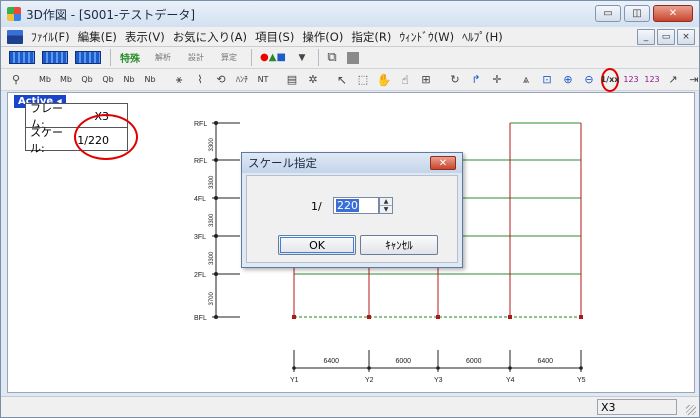  Describe the element at coordinates (631, 80) in the screenshot. I see `number-up-button: 123` at that location.